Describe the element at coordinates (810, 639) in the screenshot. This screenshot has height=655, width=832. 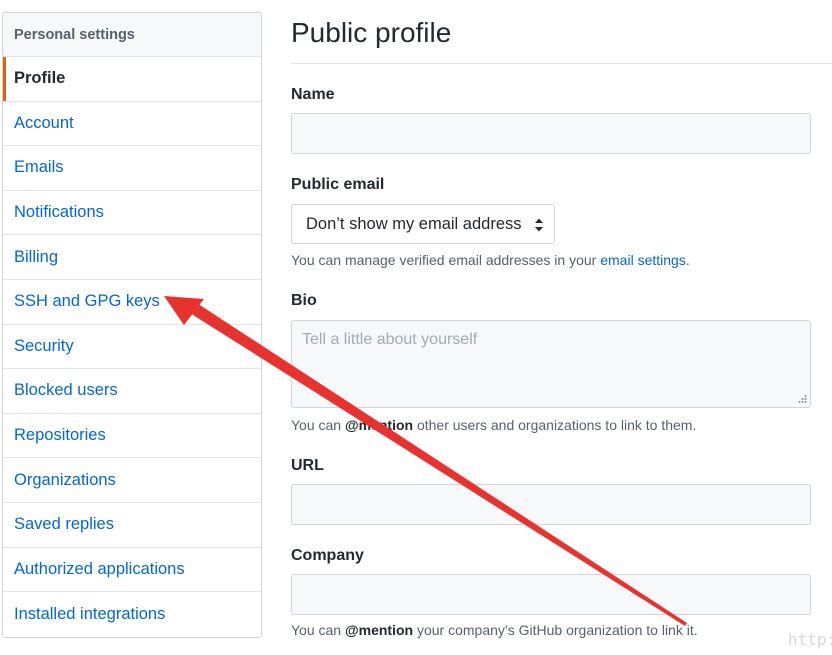
I see `watermark: http:` at that location.